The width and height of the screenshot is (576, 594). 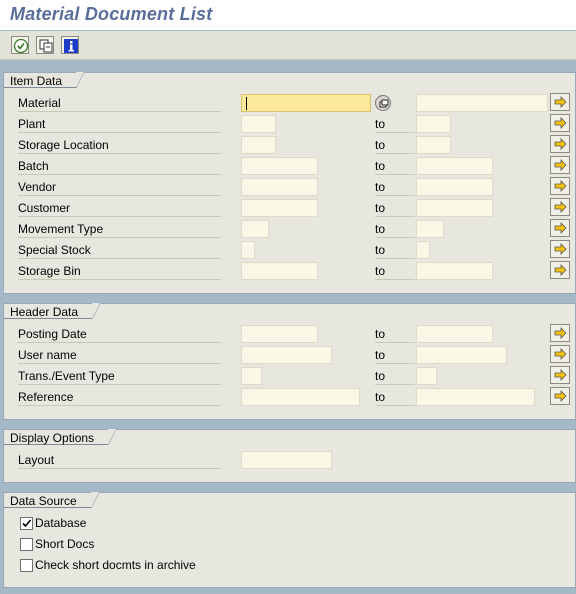 I want to click on posting-date-more-button, so click(x=560, y=333).